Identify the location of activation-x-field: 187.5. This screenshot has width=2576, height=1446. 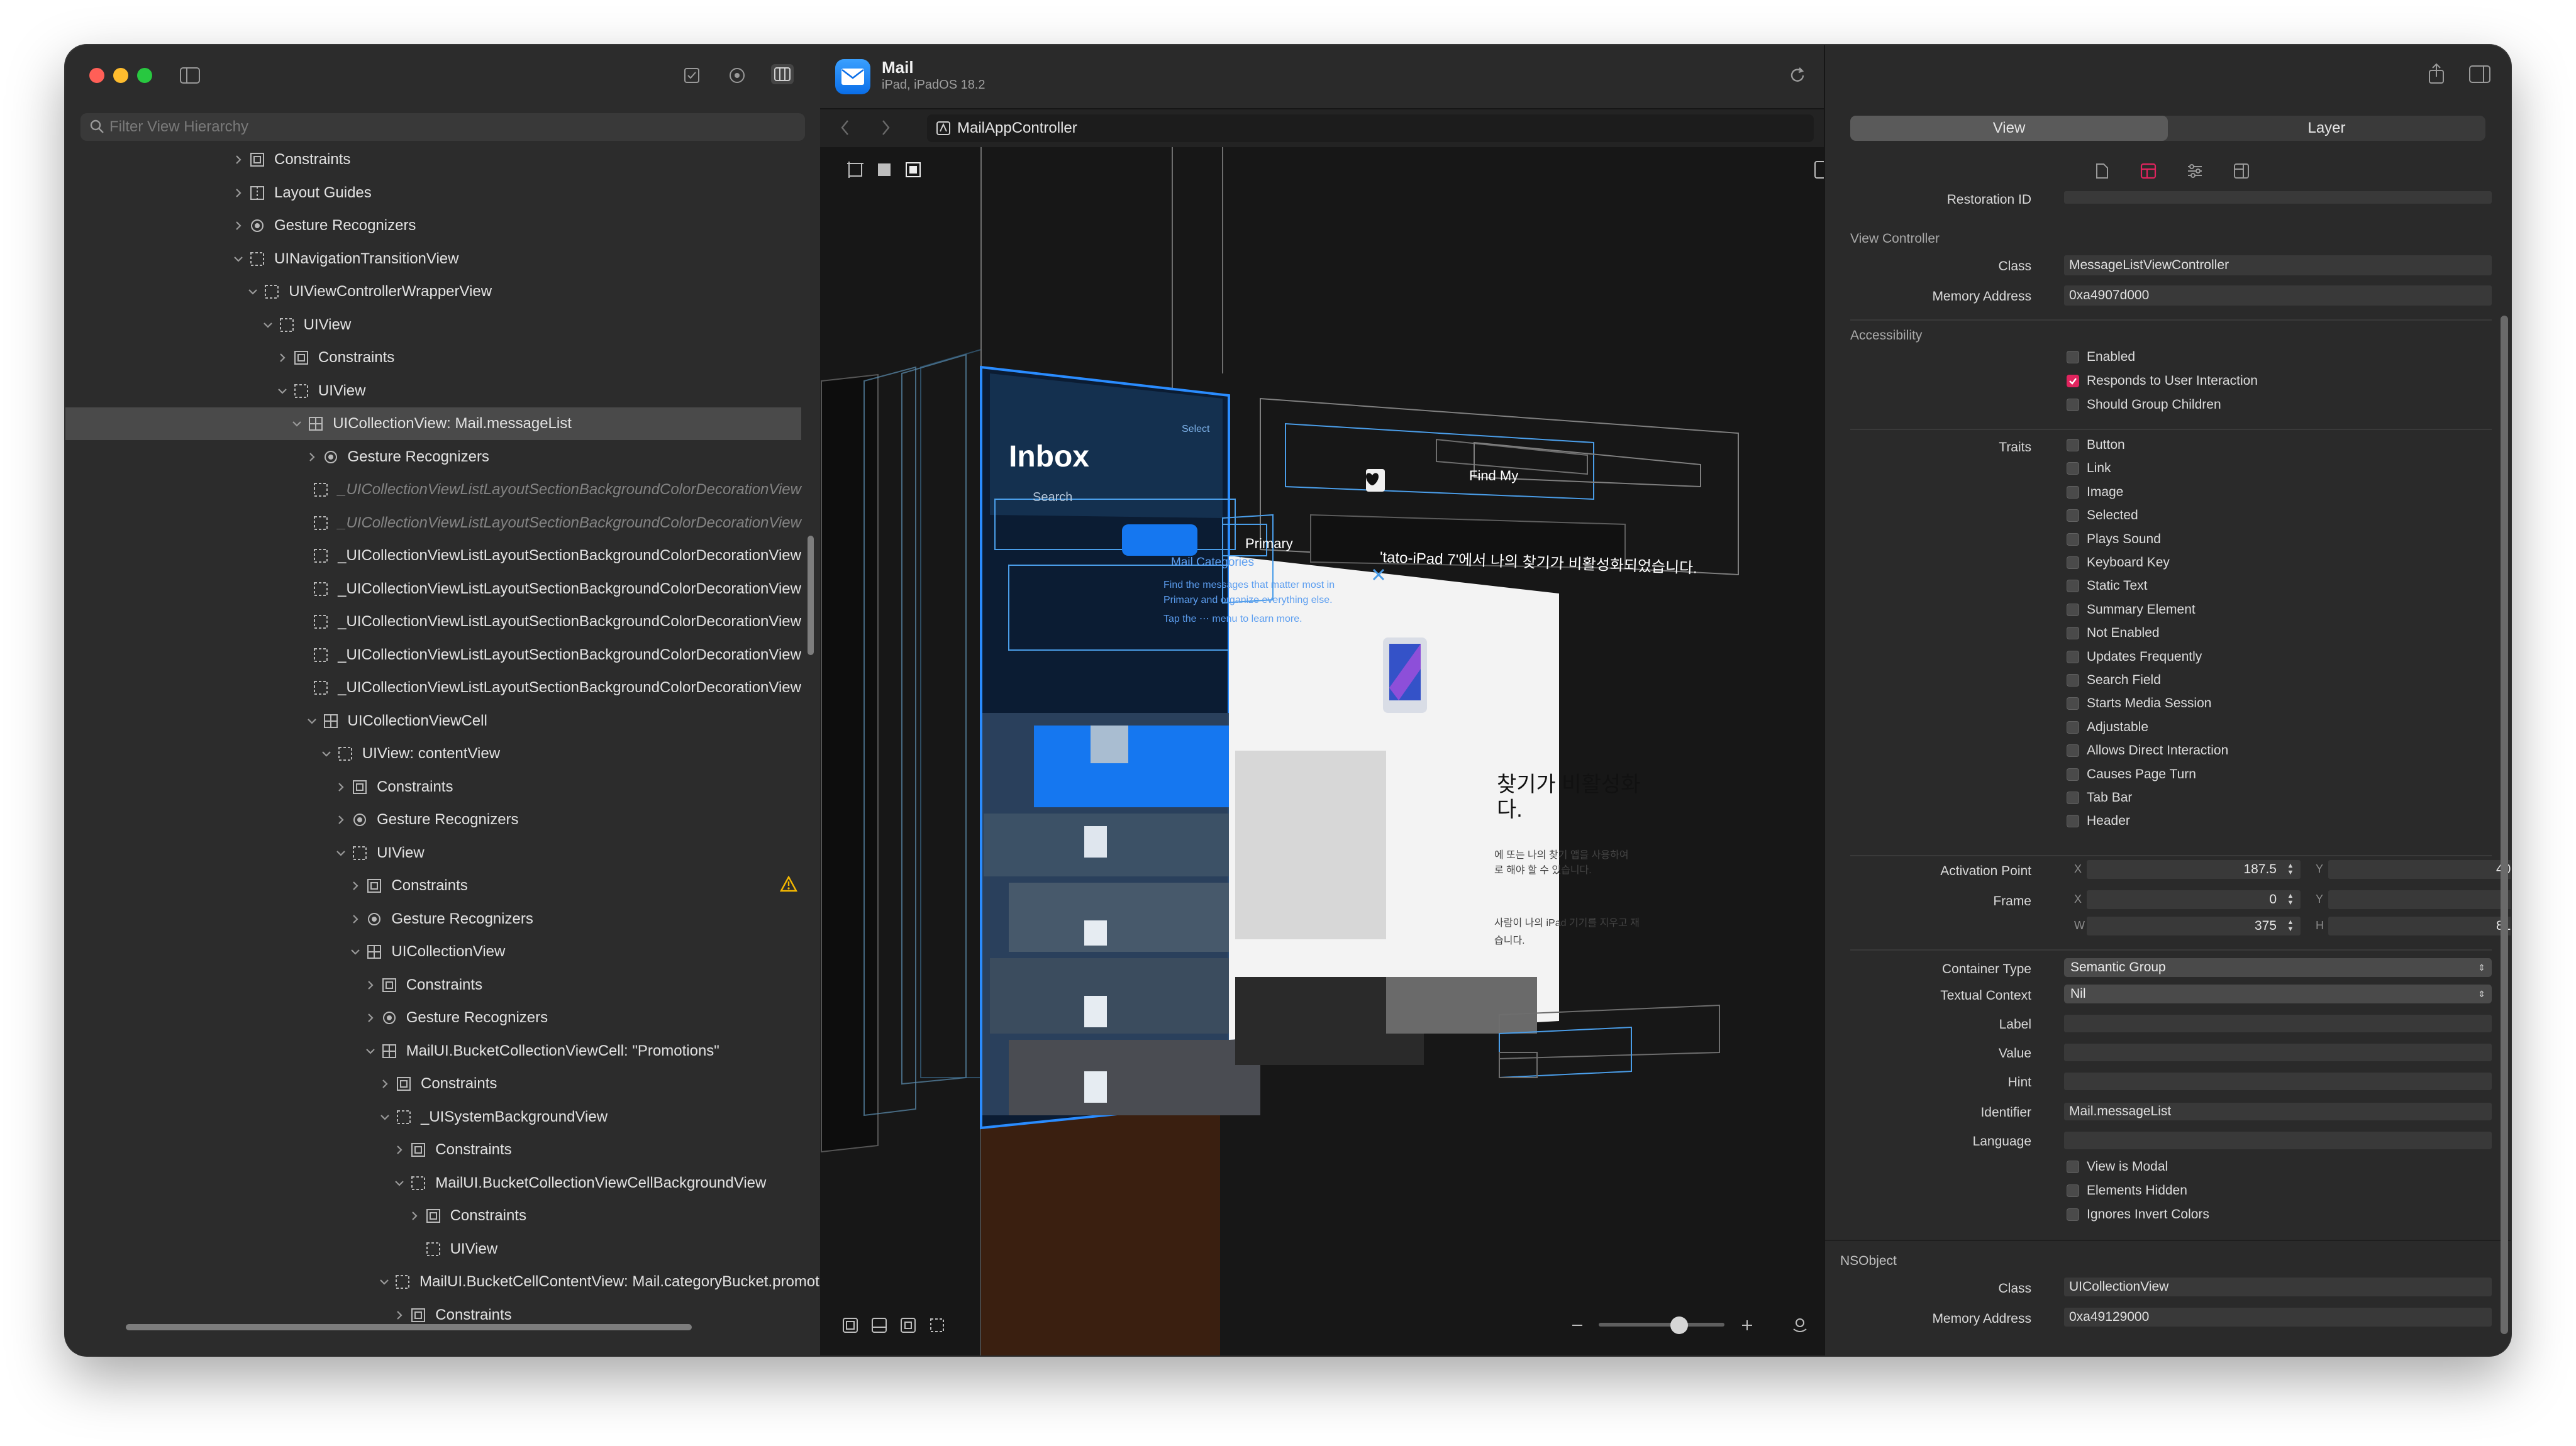
(2194, 869).